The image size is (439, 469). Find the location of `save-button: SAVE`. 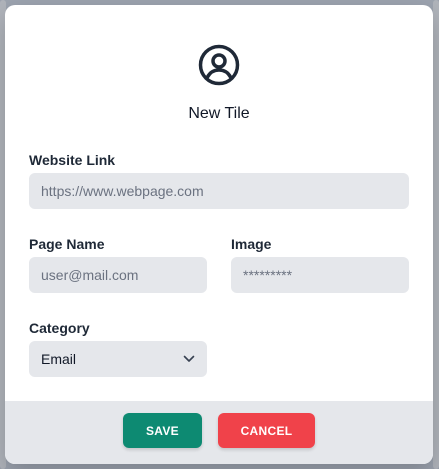

save-button: SAVE is located at coordinates (162, 430).